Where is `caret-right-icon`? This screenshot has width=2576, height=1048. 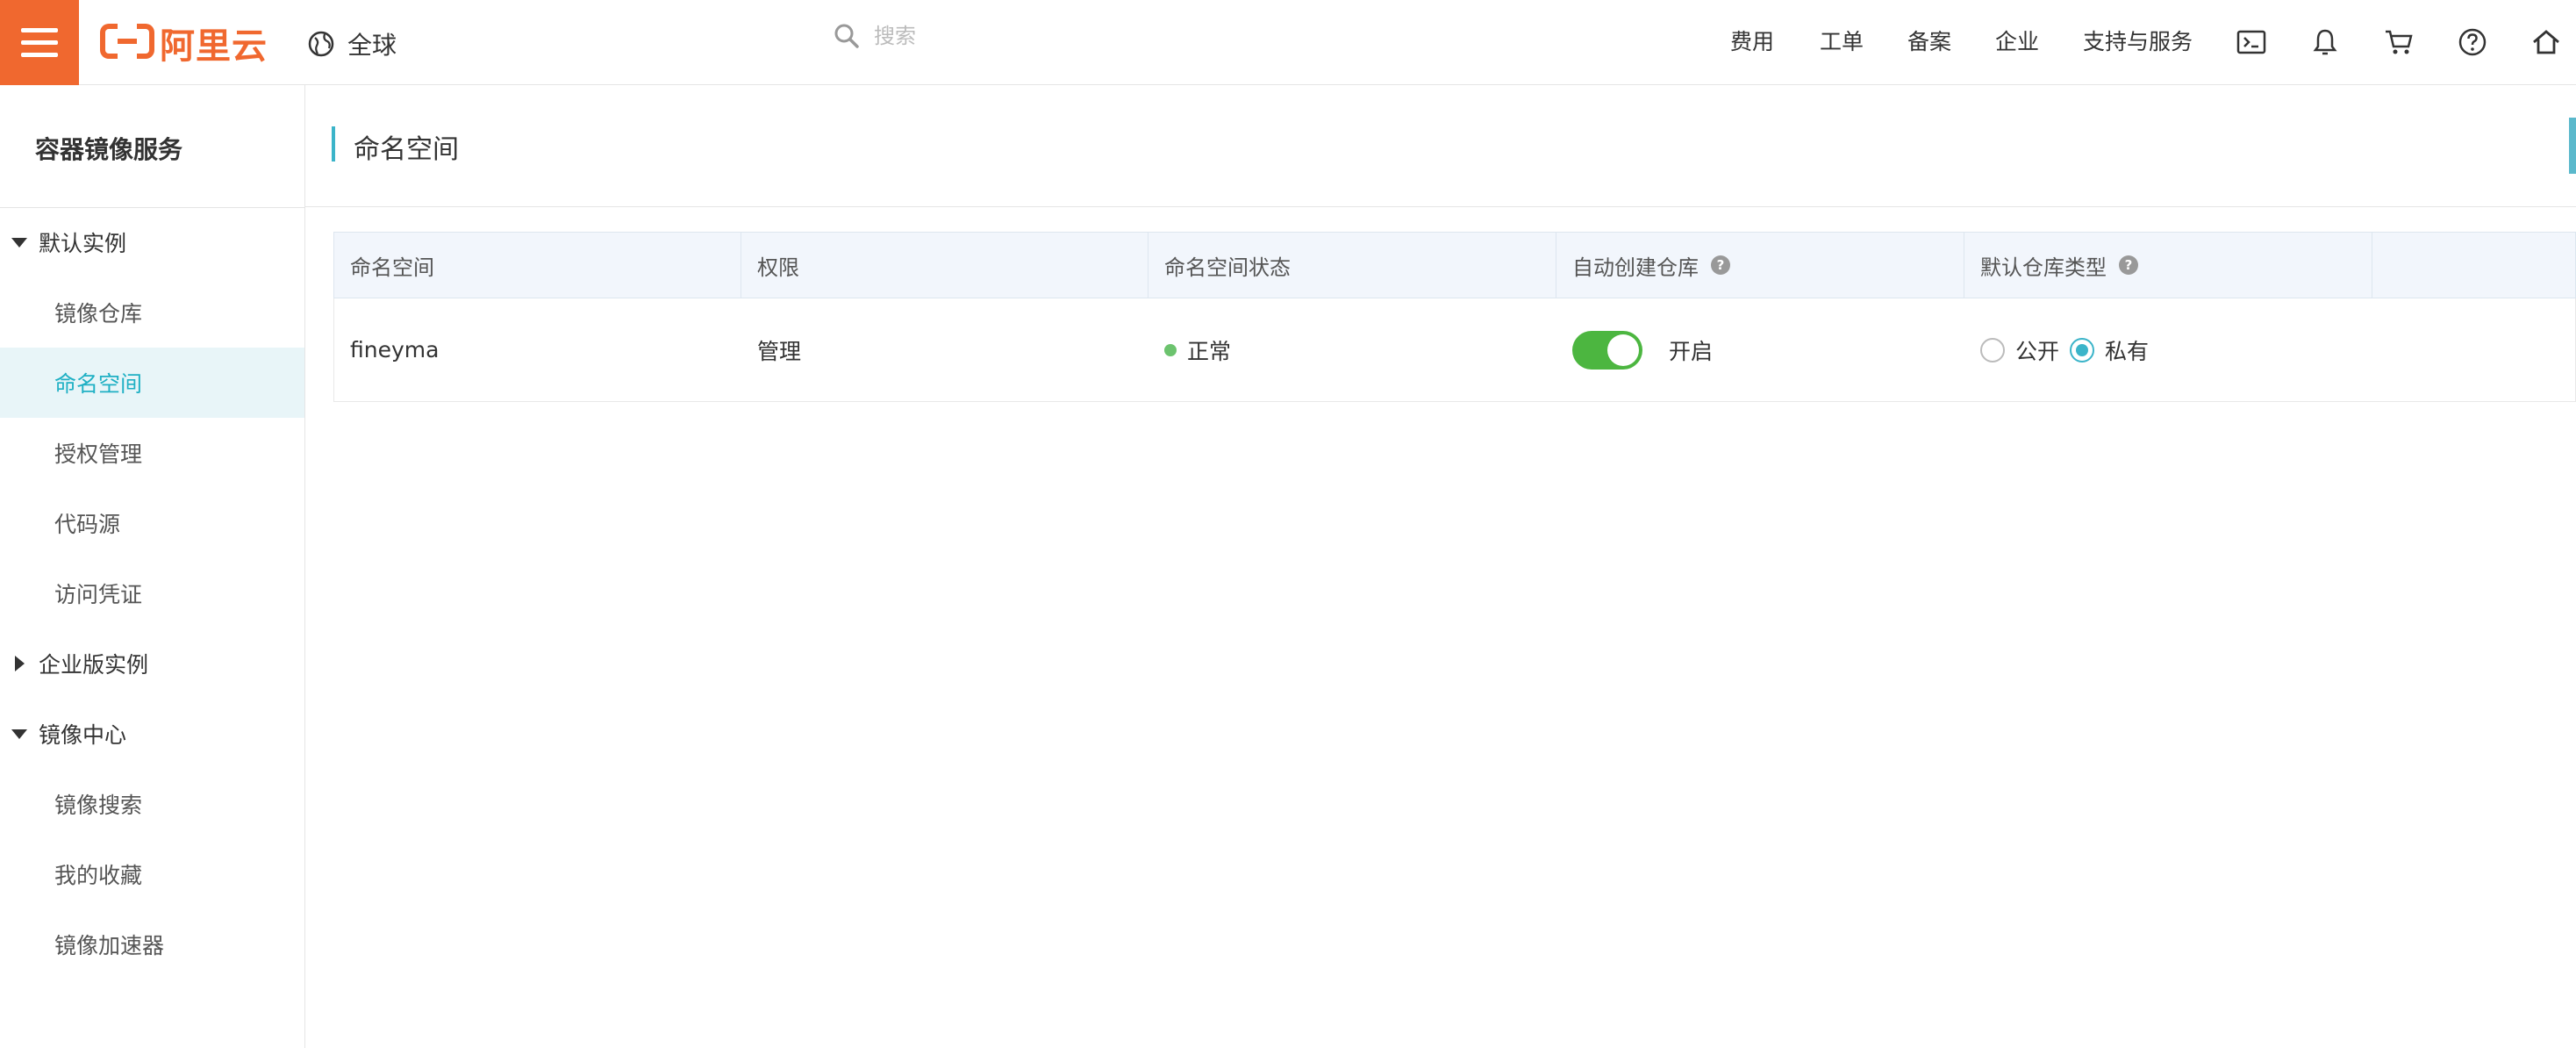
caret-right-icon is located at coordinates (19, 663).